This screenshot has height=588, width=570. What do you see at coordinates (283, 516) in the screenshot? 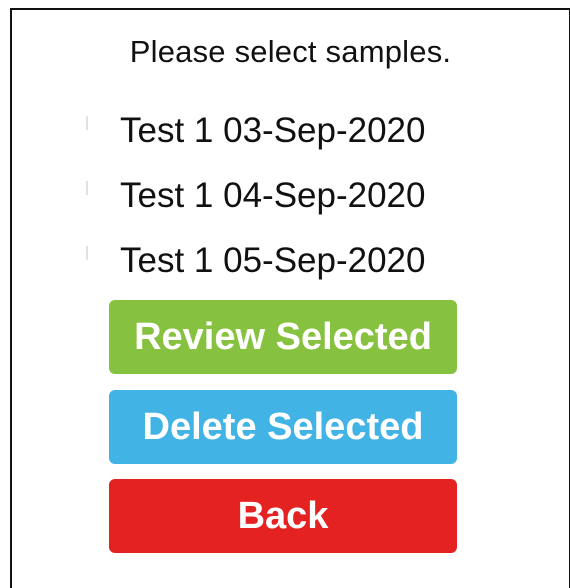
I see `back-button: Back` at bounding box center [283, 516].